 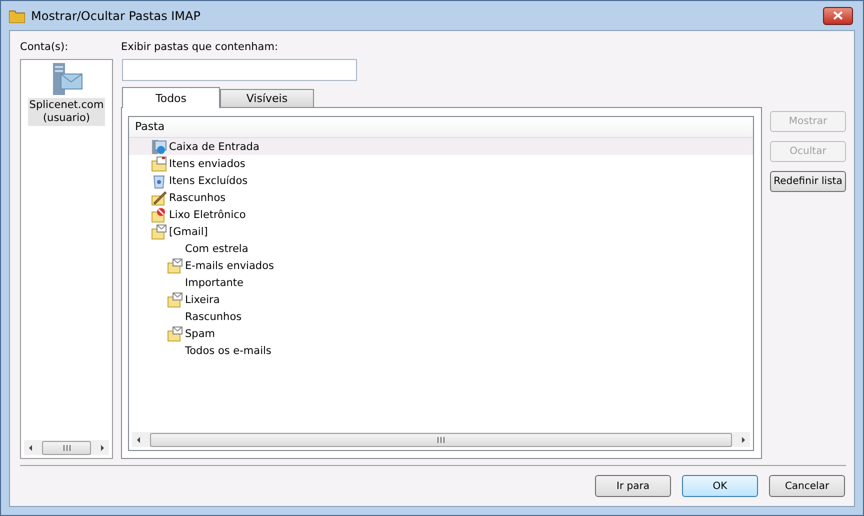 What do you see at coordinates (441, 214) in the screenshot?
I see `folder-row: Lixo Eletrônico` at bounding box center [441, 214].